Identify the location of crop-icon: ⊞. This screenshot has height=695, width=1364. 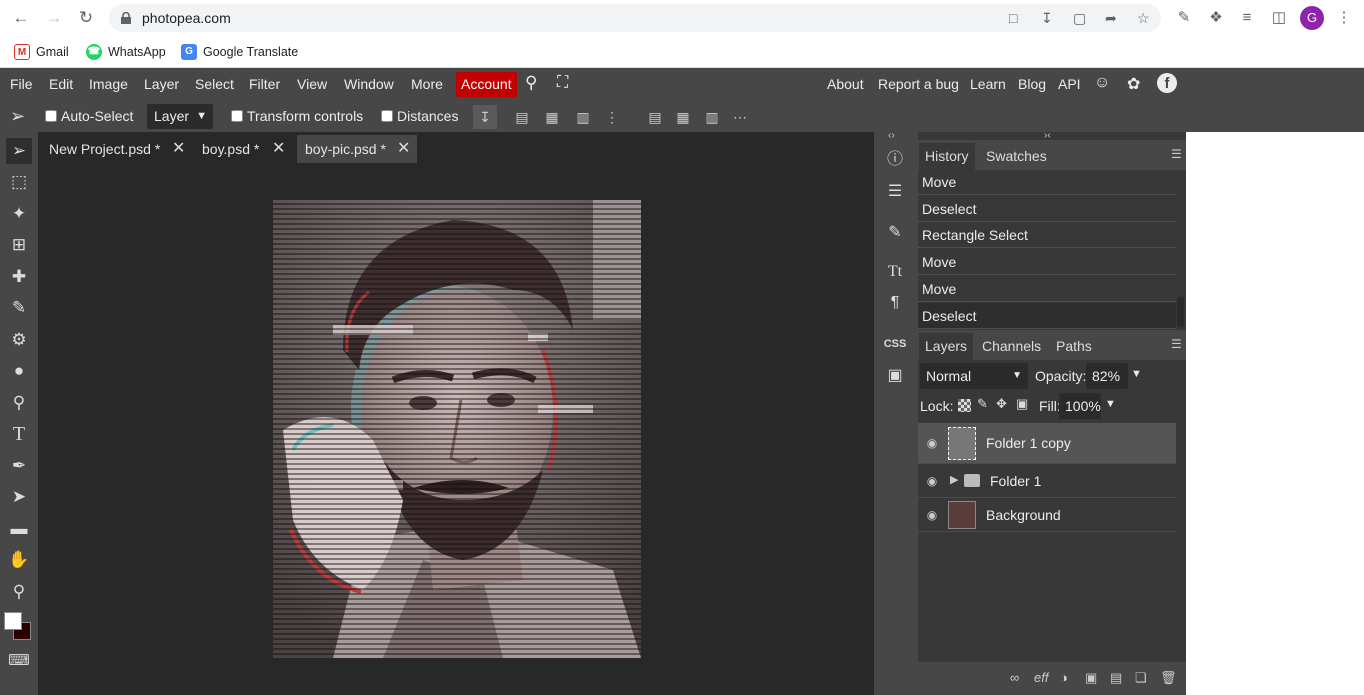
(19, 245).